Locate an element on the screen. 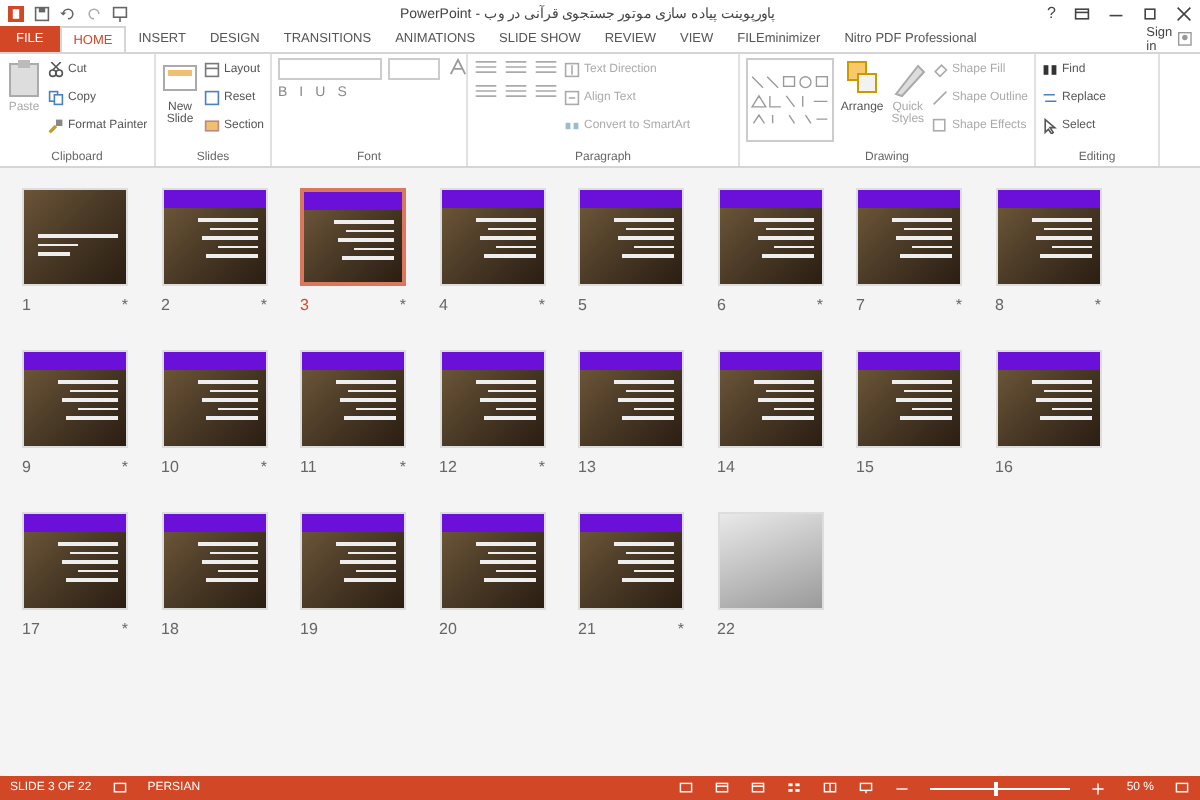 The image size is (1200, 800). layout-icon is located at coordinates (212, 69).